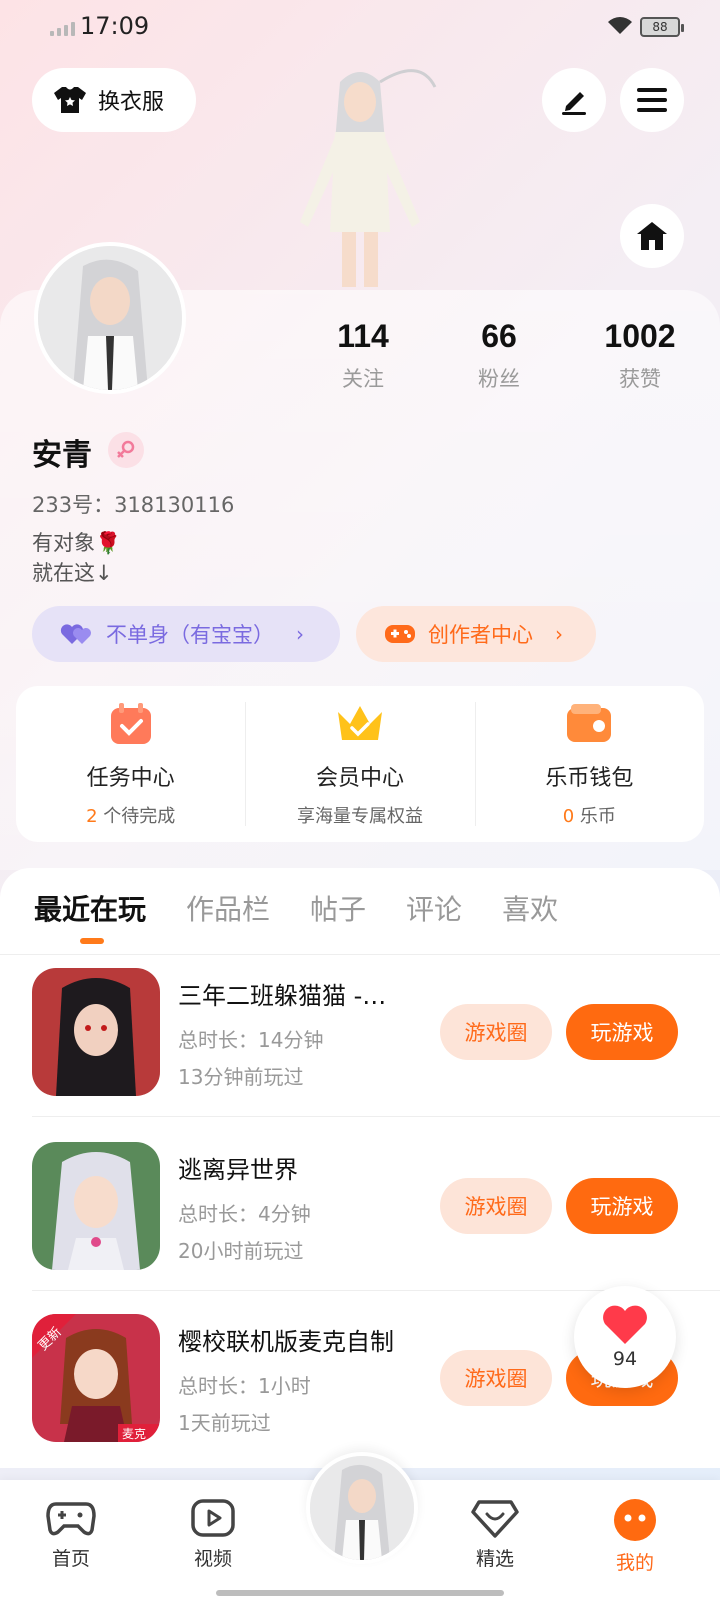 This screenshot has width=720, height=1600. Describe the element at coordinates (92, 941) in the screenshot. I see `active-tab-indicator` at that location.